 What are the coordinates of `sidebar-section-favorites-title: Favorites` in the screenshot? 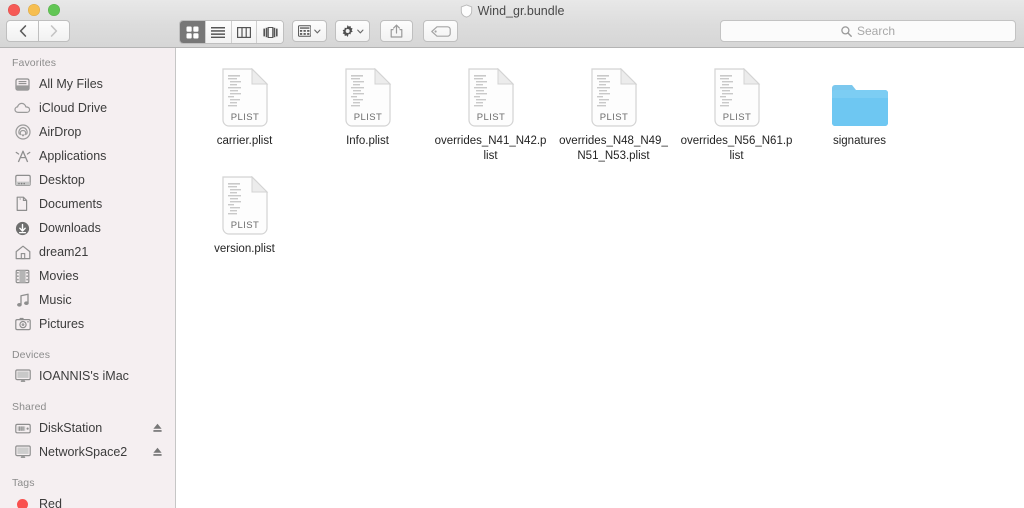 It's located at (34, 63).